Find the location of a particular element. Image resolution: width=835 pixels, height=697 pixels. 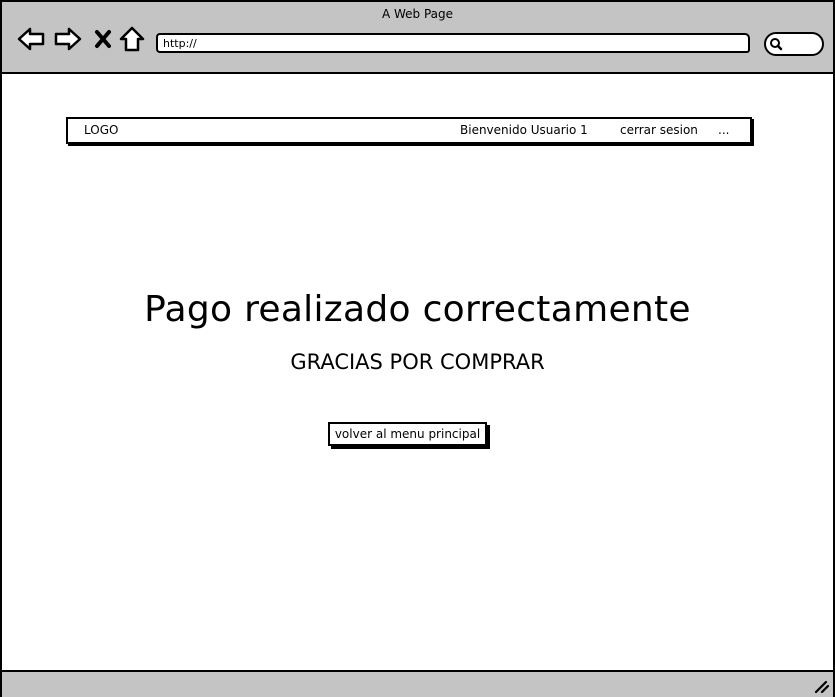

page-subtitle: GRACIAS POR COMPRAR is located at coordinates (417, 362).